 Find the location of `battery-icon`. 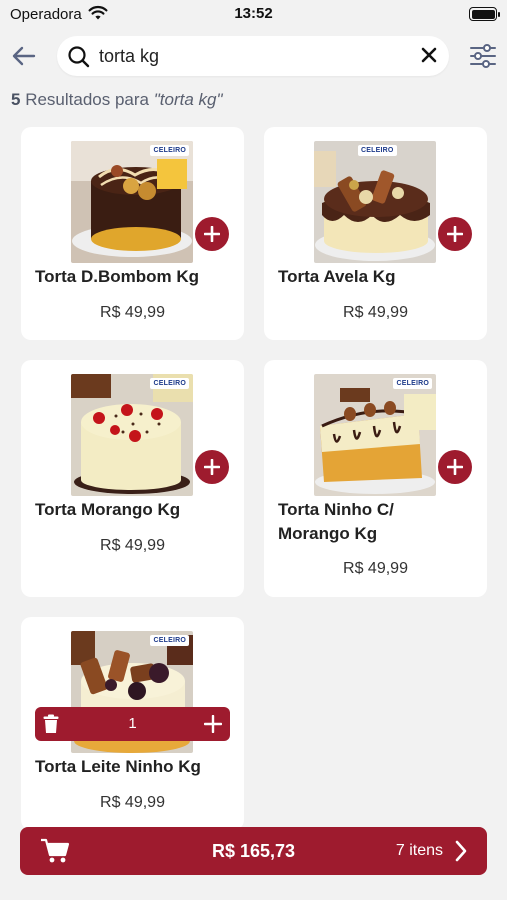

battery-icon is located at coordinates (484, 14).